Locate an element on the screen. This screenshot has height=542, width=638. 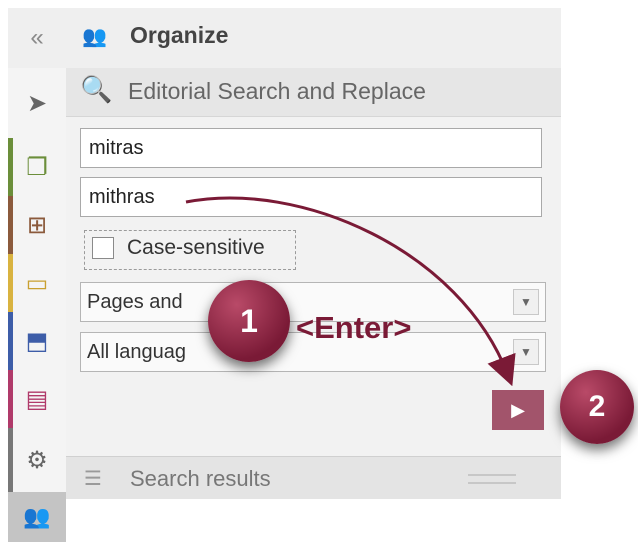
documents-icon: ⬒ is located at coordinates (37, 341).